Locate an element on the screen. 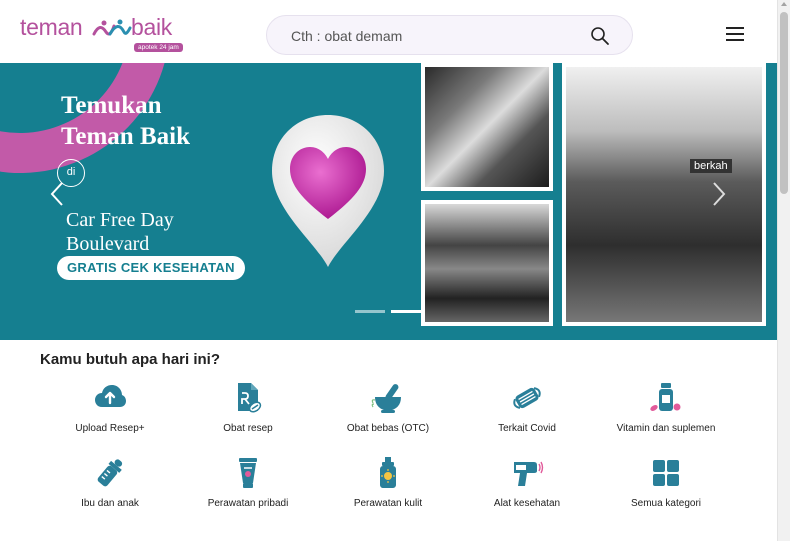 The image size is (790, 541). logo-baik-text: baik is located at coordinates (151, 27).